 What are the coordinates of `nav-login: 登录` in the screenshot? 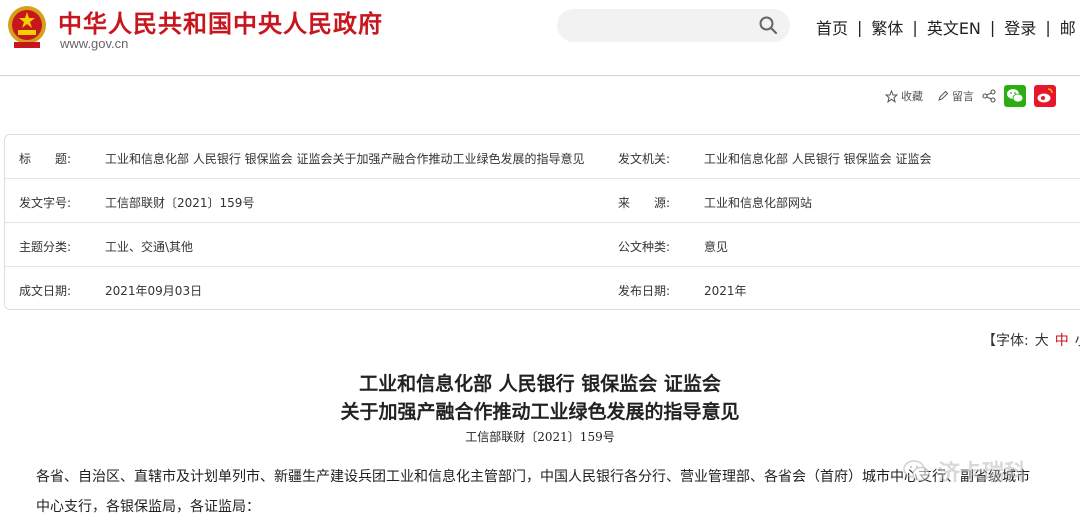 It's located at (1020, 27).